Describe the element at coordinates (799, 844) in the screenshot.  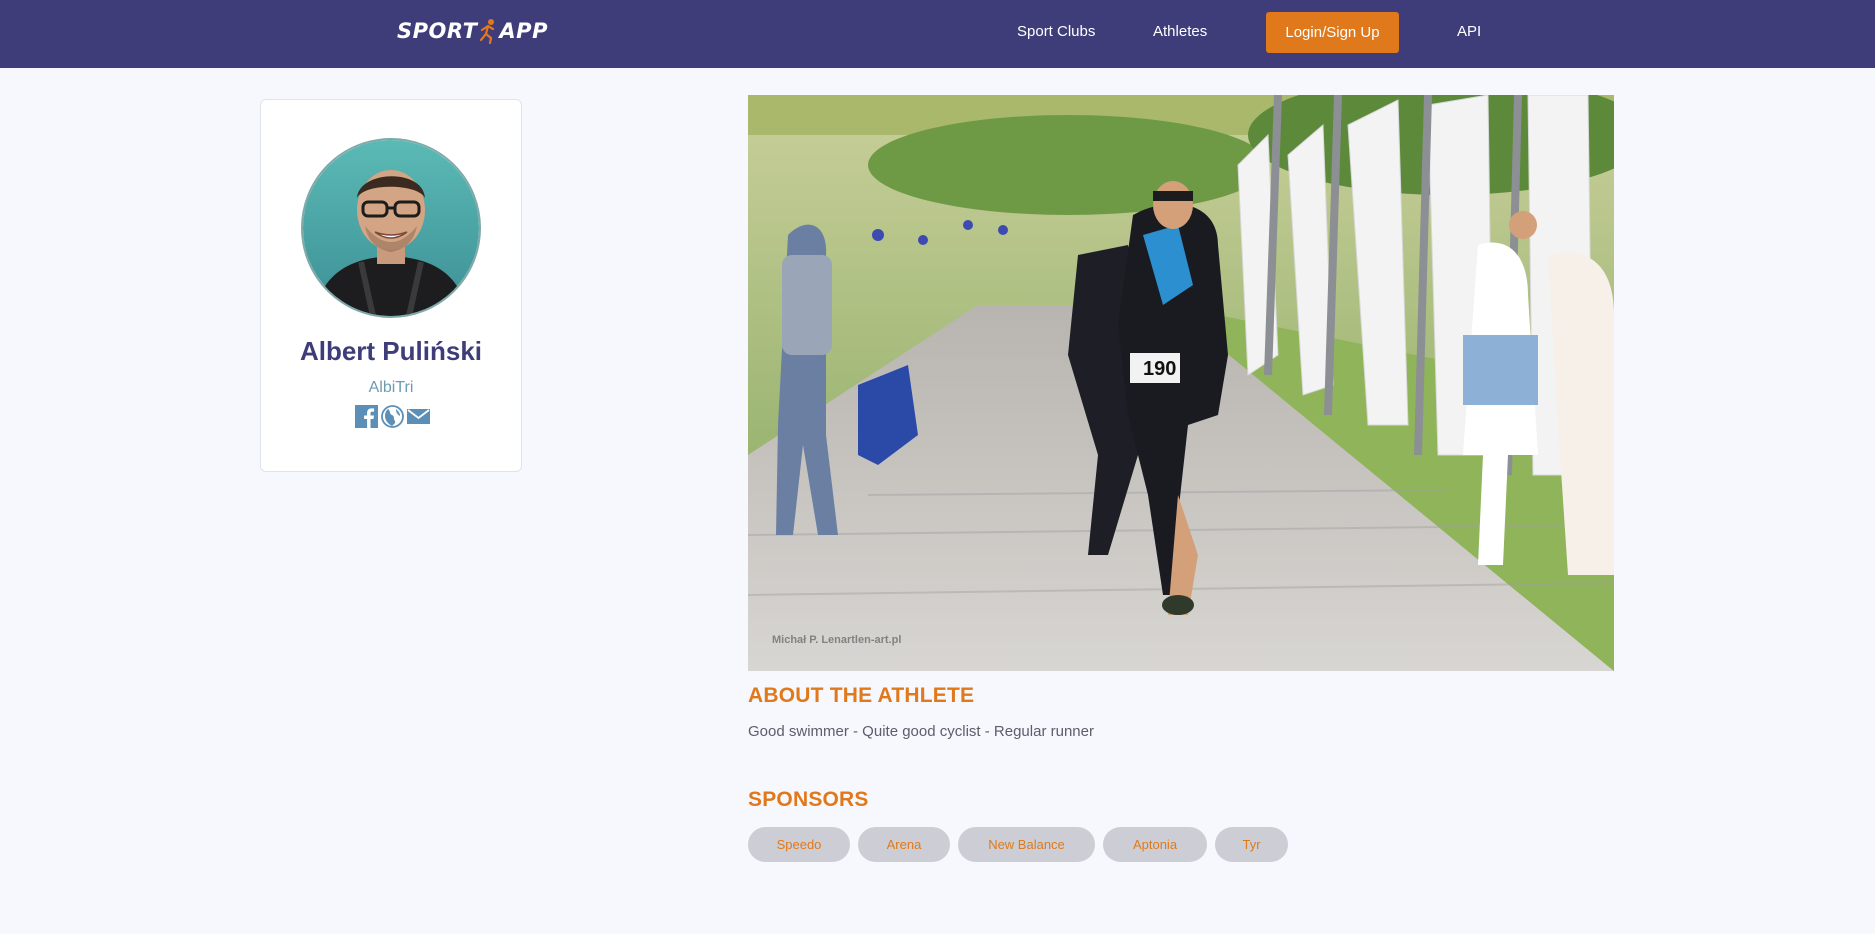
I see `sponsor-chip-speedo: Speedo` at that location.